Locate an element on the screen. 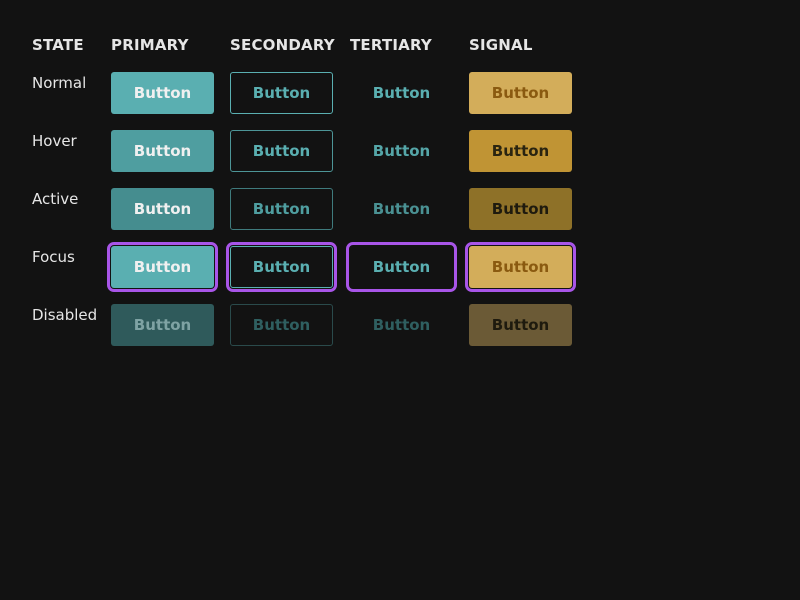 This screenshot has width=800, height=600. state-label-active: Active is located at coordinates (55, 199).